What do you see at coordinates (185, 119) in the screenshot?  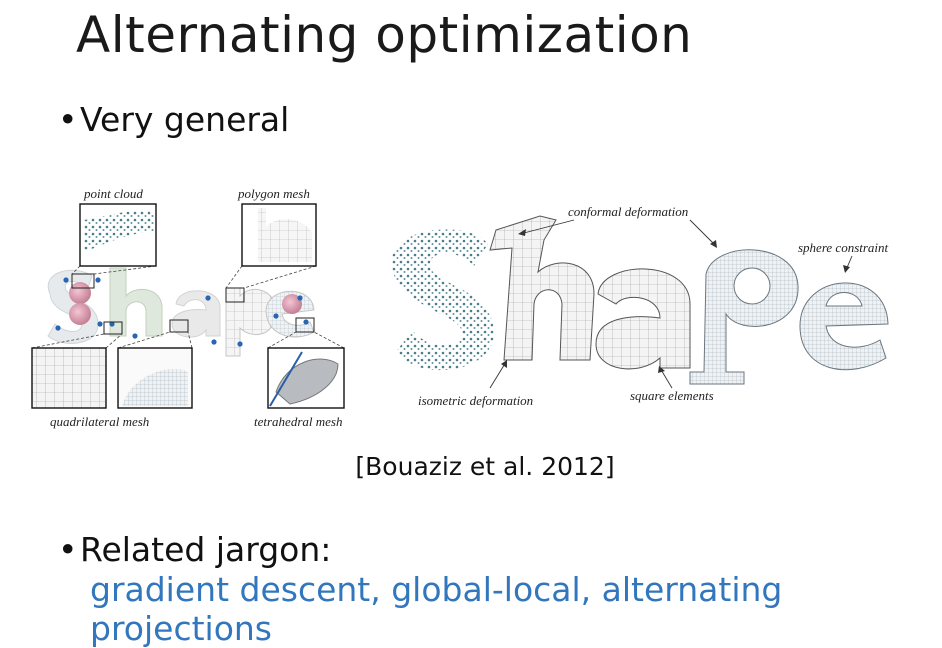 I see `bullet-text: Very general` at bounding box center [185, 119].